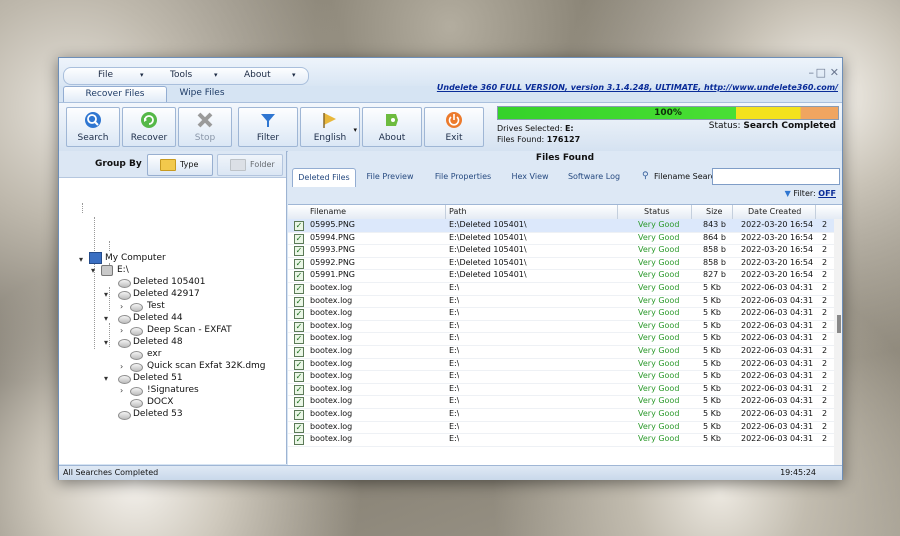 The width and height of the screenshot is (900, 536). What do you see at coordinates (158, 342) in the screenshot?
I see `tree-item-deleted-48: Deleted 48` at bounding box center [158, 342].